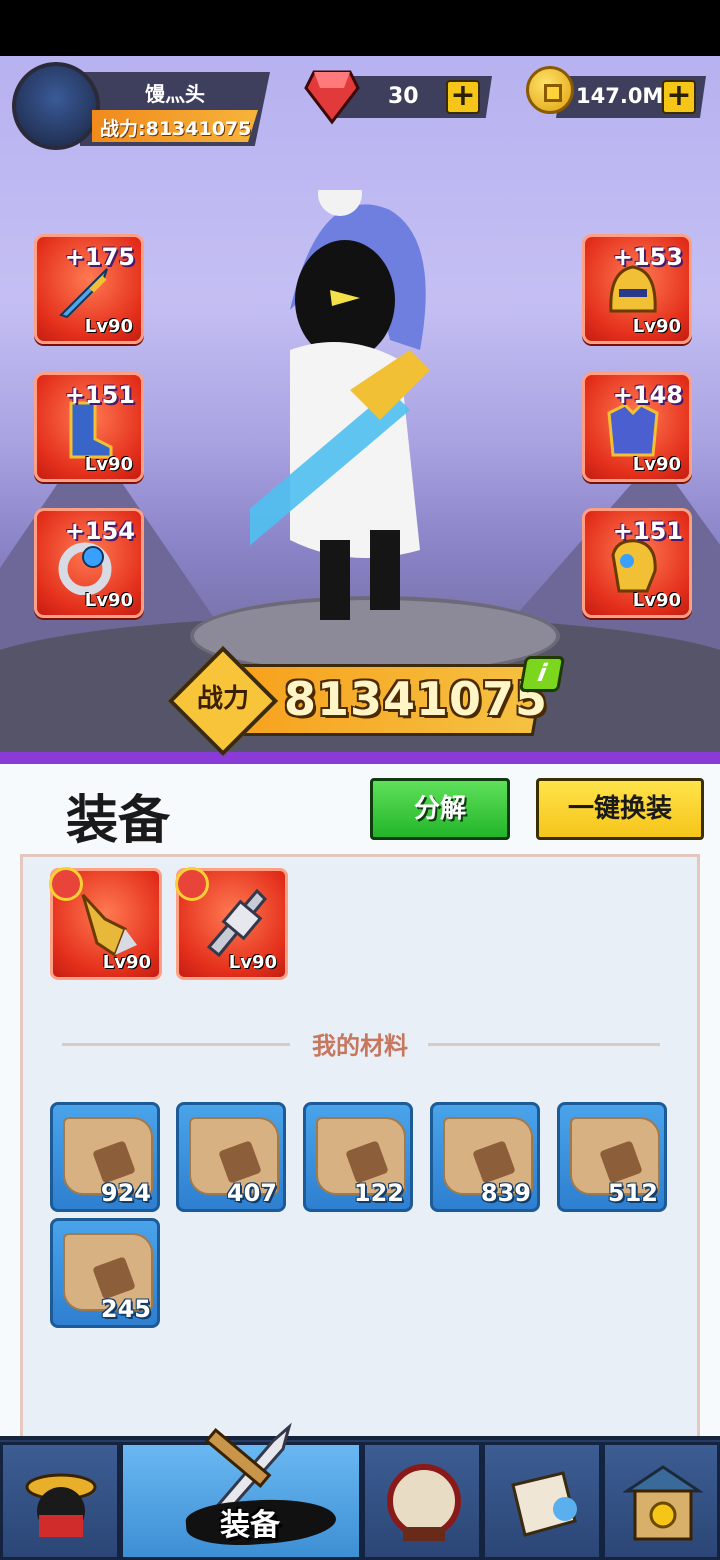 The height and width of the screenshot is (1560, 720). What do you see at coordinates (620, 809) in the screenshot?
I see `auto-equip-button: 一键换装` at bounding box center [620, 809].